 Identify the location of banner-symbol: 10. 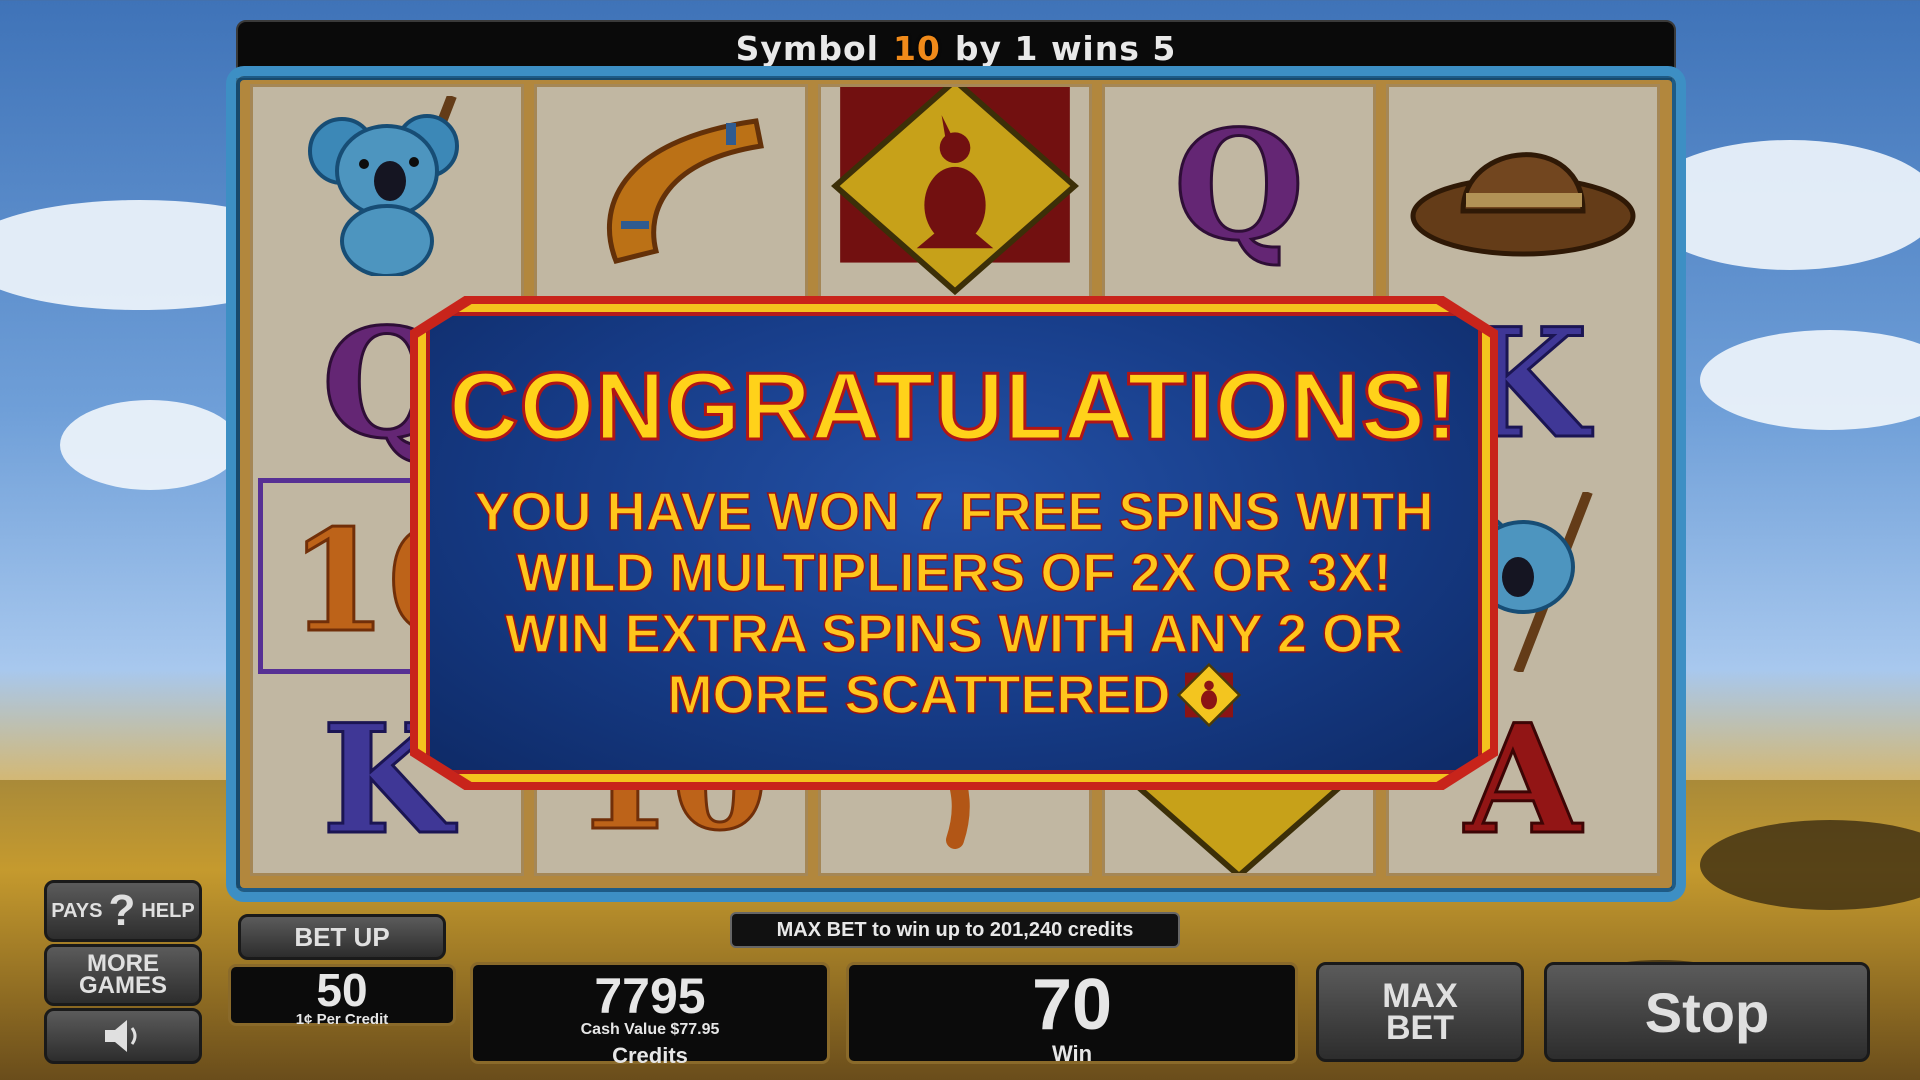
(916, 48).